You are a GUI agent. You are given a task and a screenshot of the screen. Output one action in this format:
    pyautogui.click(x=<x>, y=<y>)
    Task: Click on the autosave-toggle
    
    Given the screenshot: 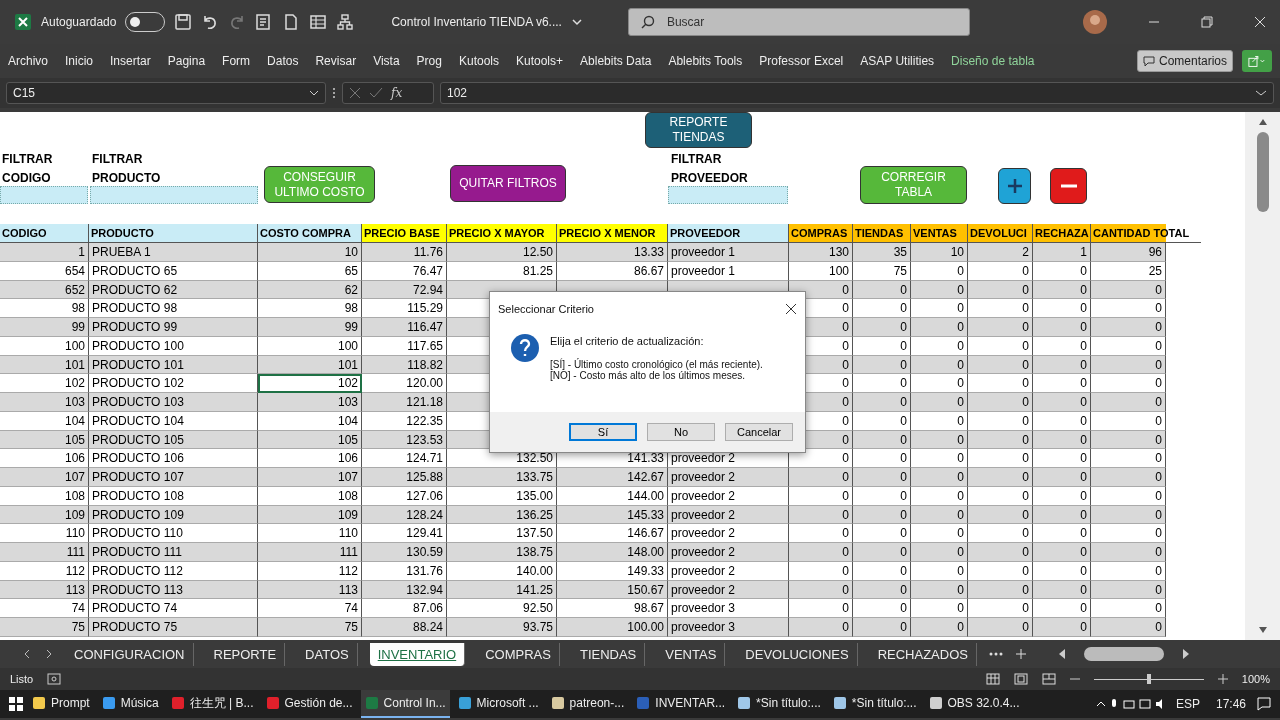 What is the action you would take?
    pyautogui.click(x=145, y=22)
    